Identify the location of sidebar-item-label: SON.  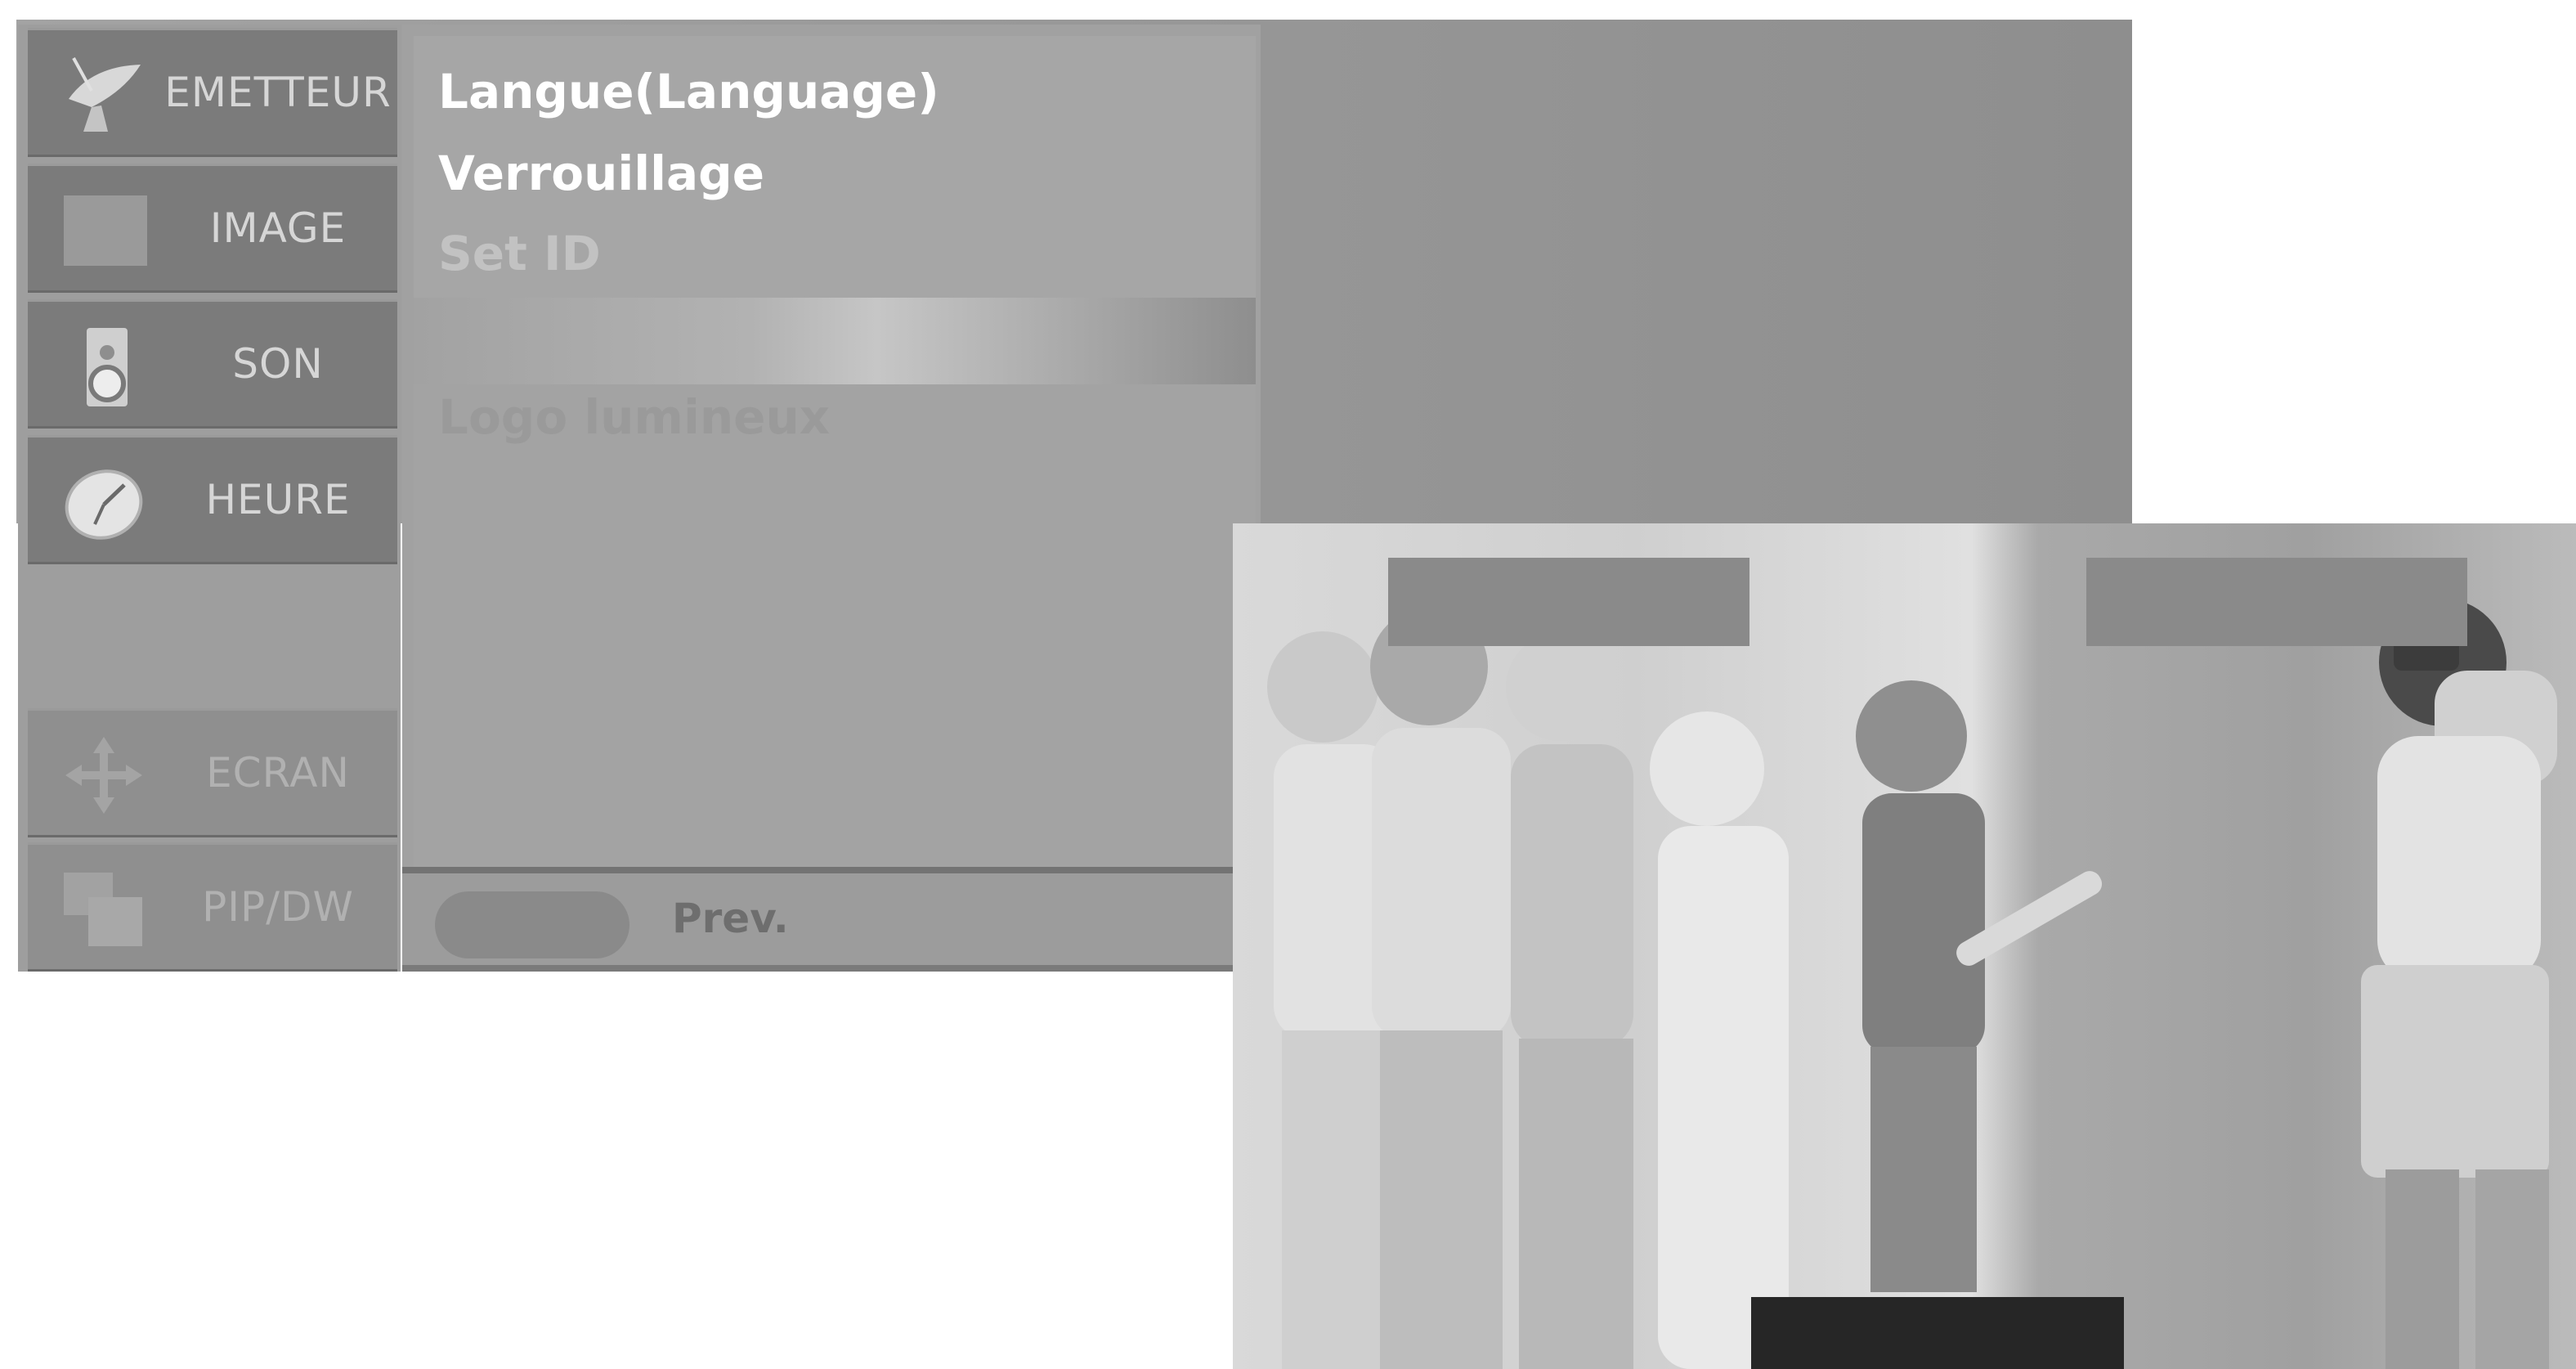
(278, 364).